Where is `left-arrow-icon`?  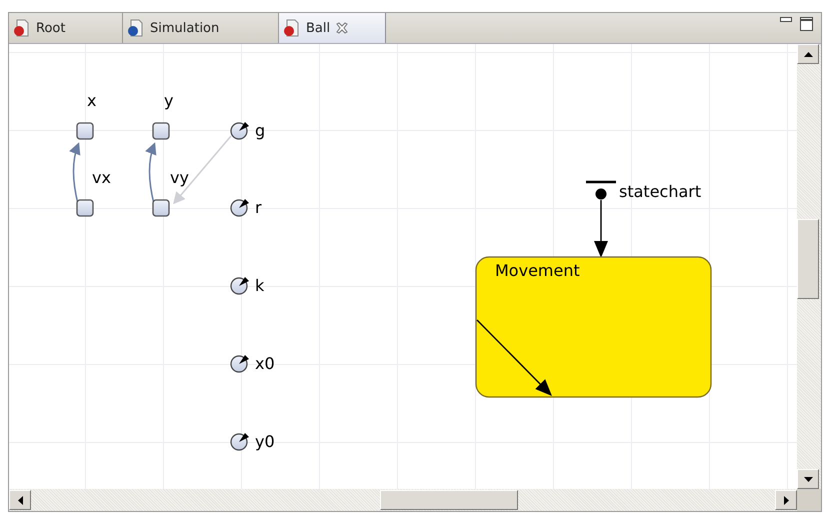 left-arrow-icon is located at coordinates (20, 500).